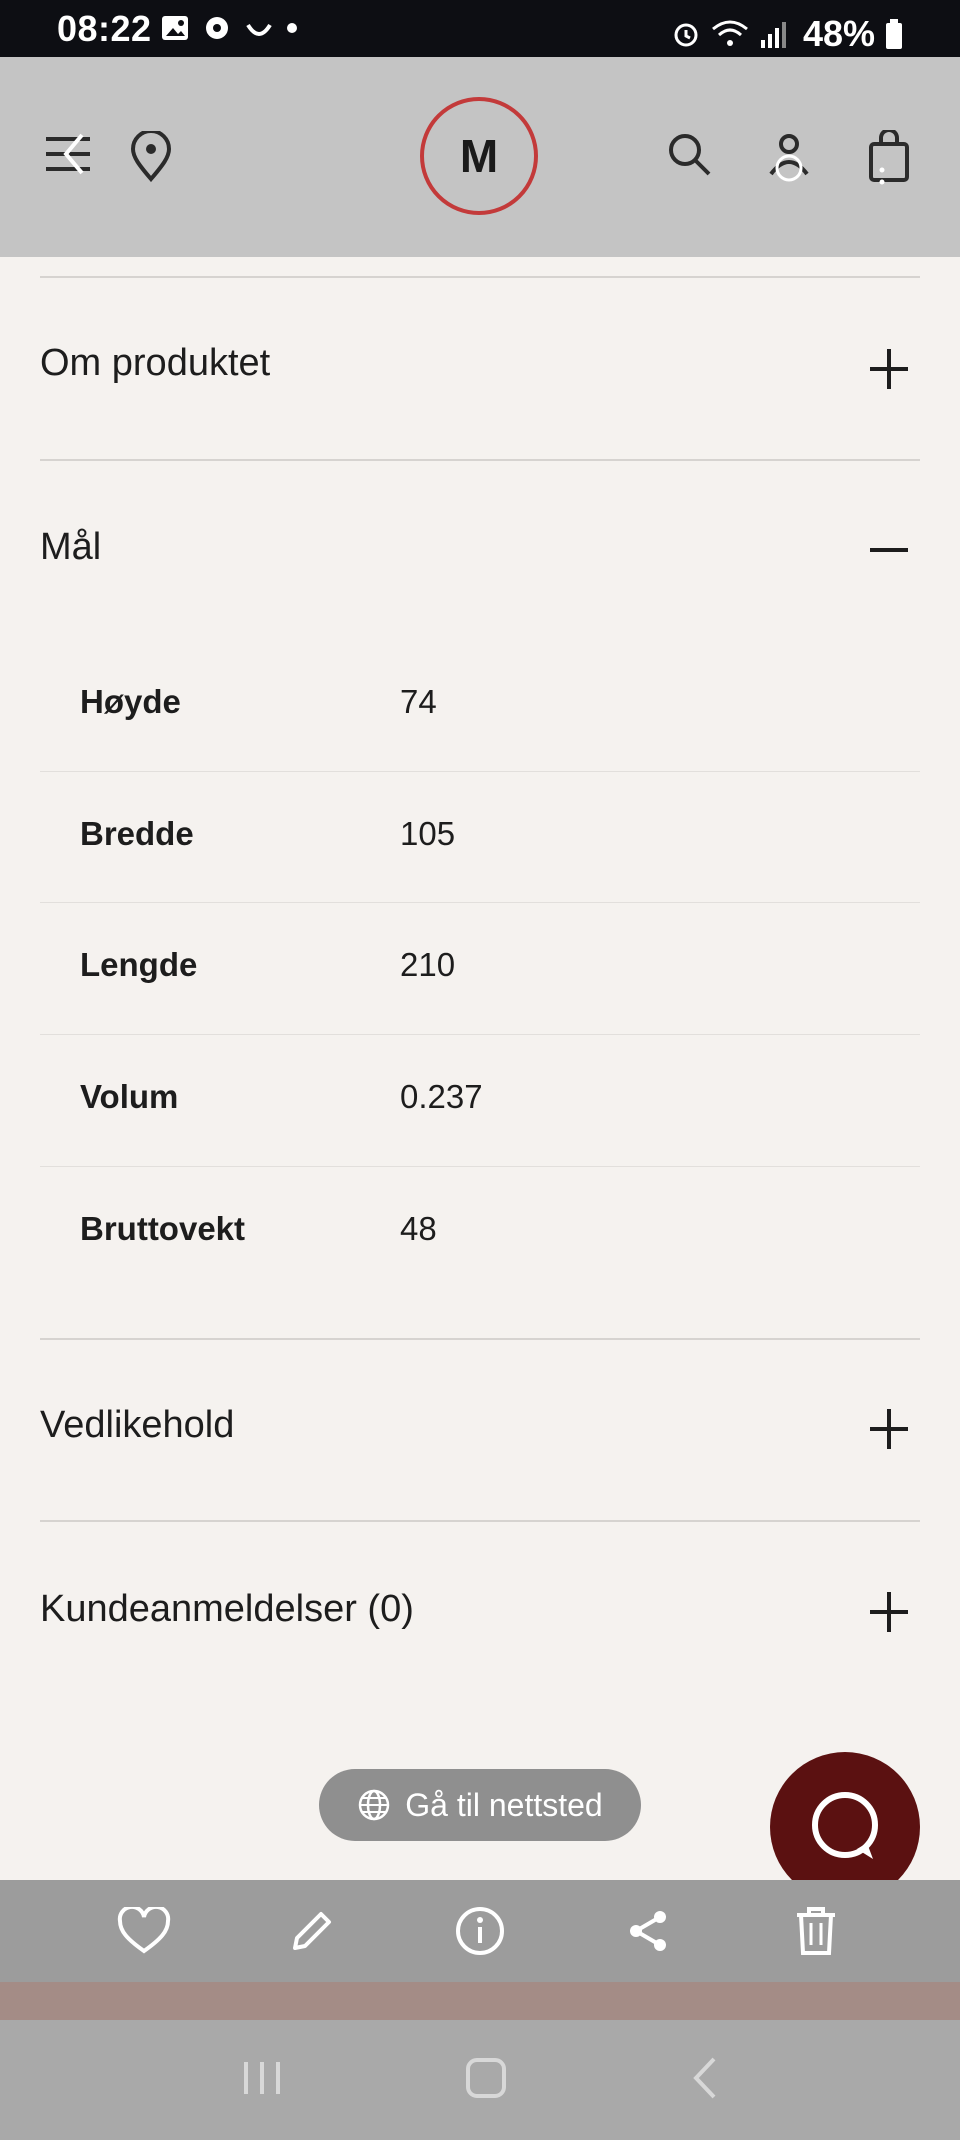  I want to click on goto-website-label: Gå til nettsted, so click(504, 1804).